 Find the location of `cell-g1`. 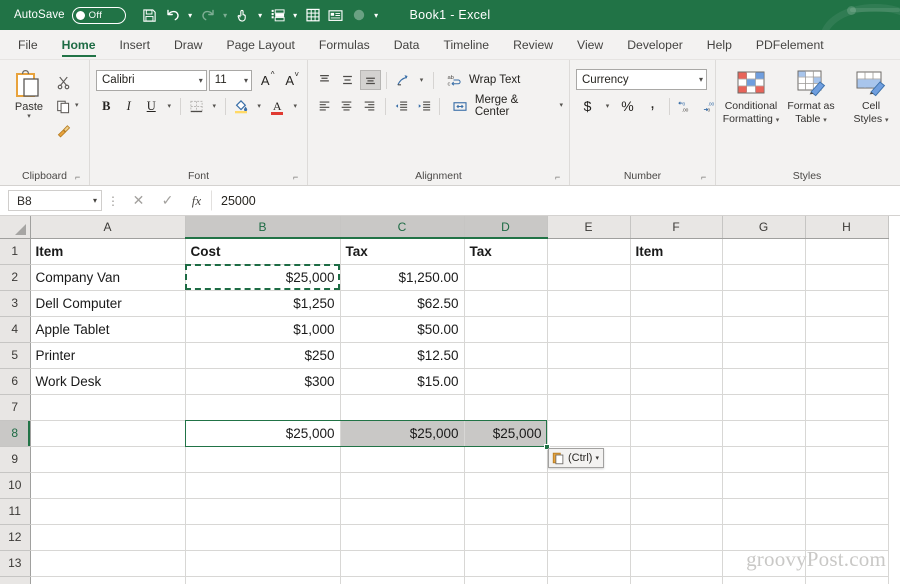

cell-g1 is located at coordinates (764, 251).